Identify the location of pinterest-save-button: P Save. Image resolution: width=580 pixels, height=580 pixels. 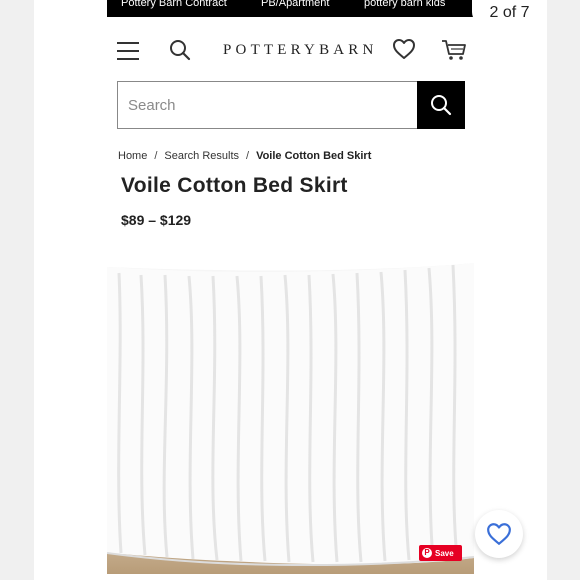
(440, 553).